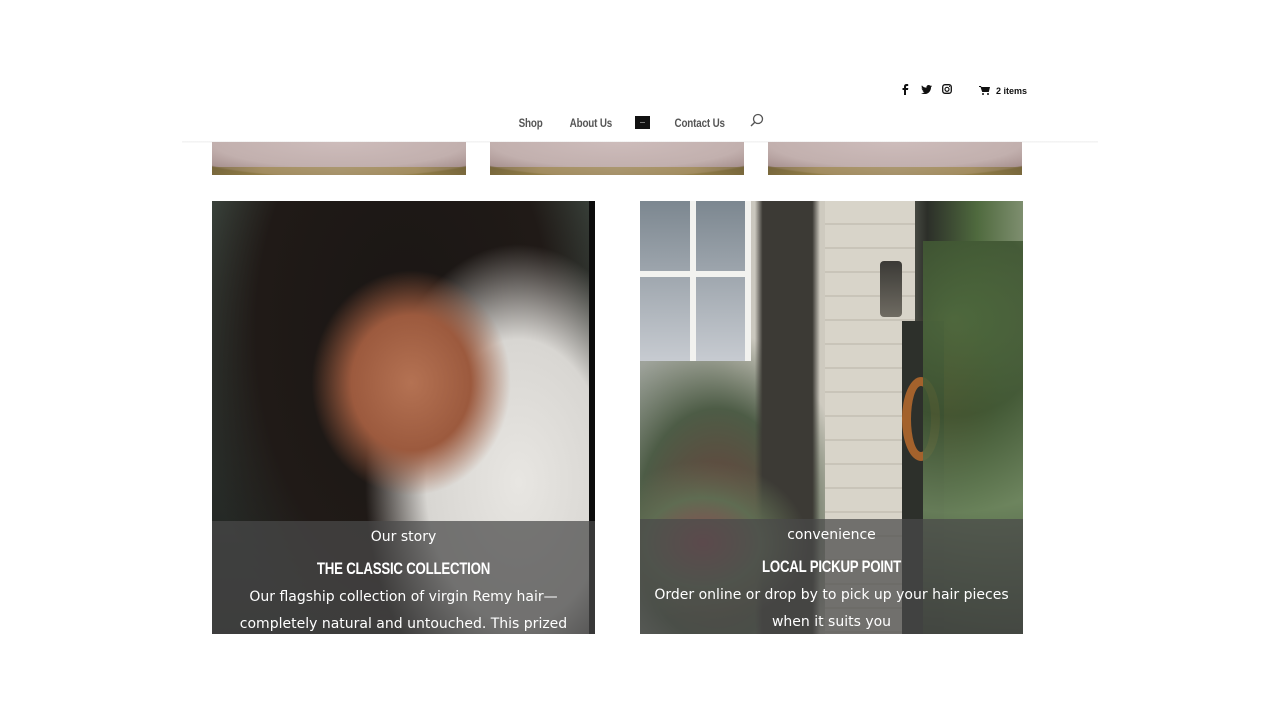 Image resolution: width=1280 pixels, height=720 pixels. I want to click on main-nav: Shop About Us Contact Us, so click(640, 122).